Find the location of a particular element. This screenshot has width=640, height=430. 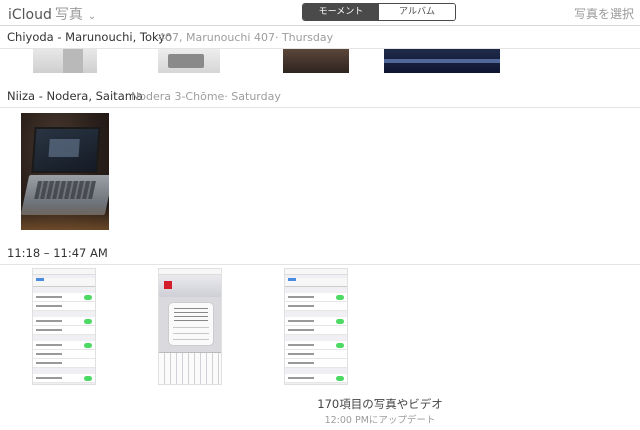

moment-subtitle: Nodera 3-Chōme· Saturday is located at coordinates (206, 96).